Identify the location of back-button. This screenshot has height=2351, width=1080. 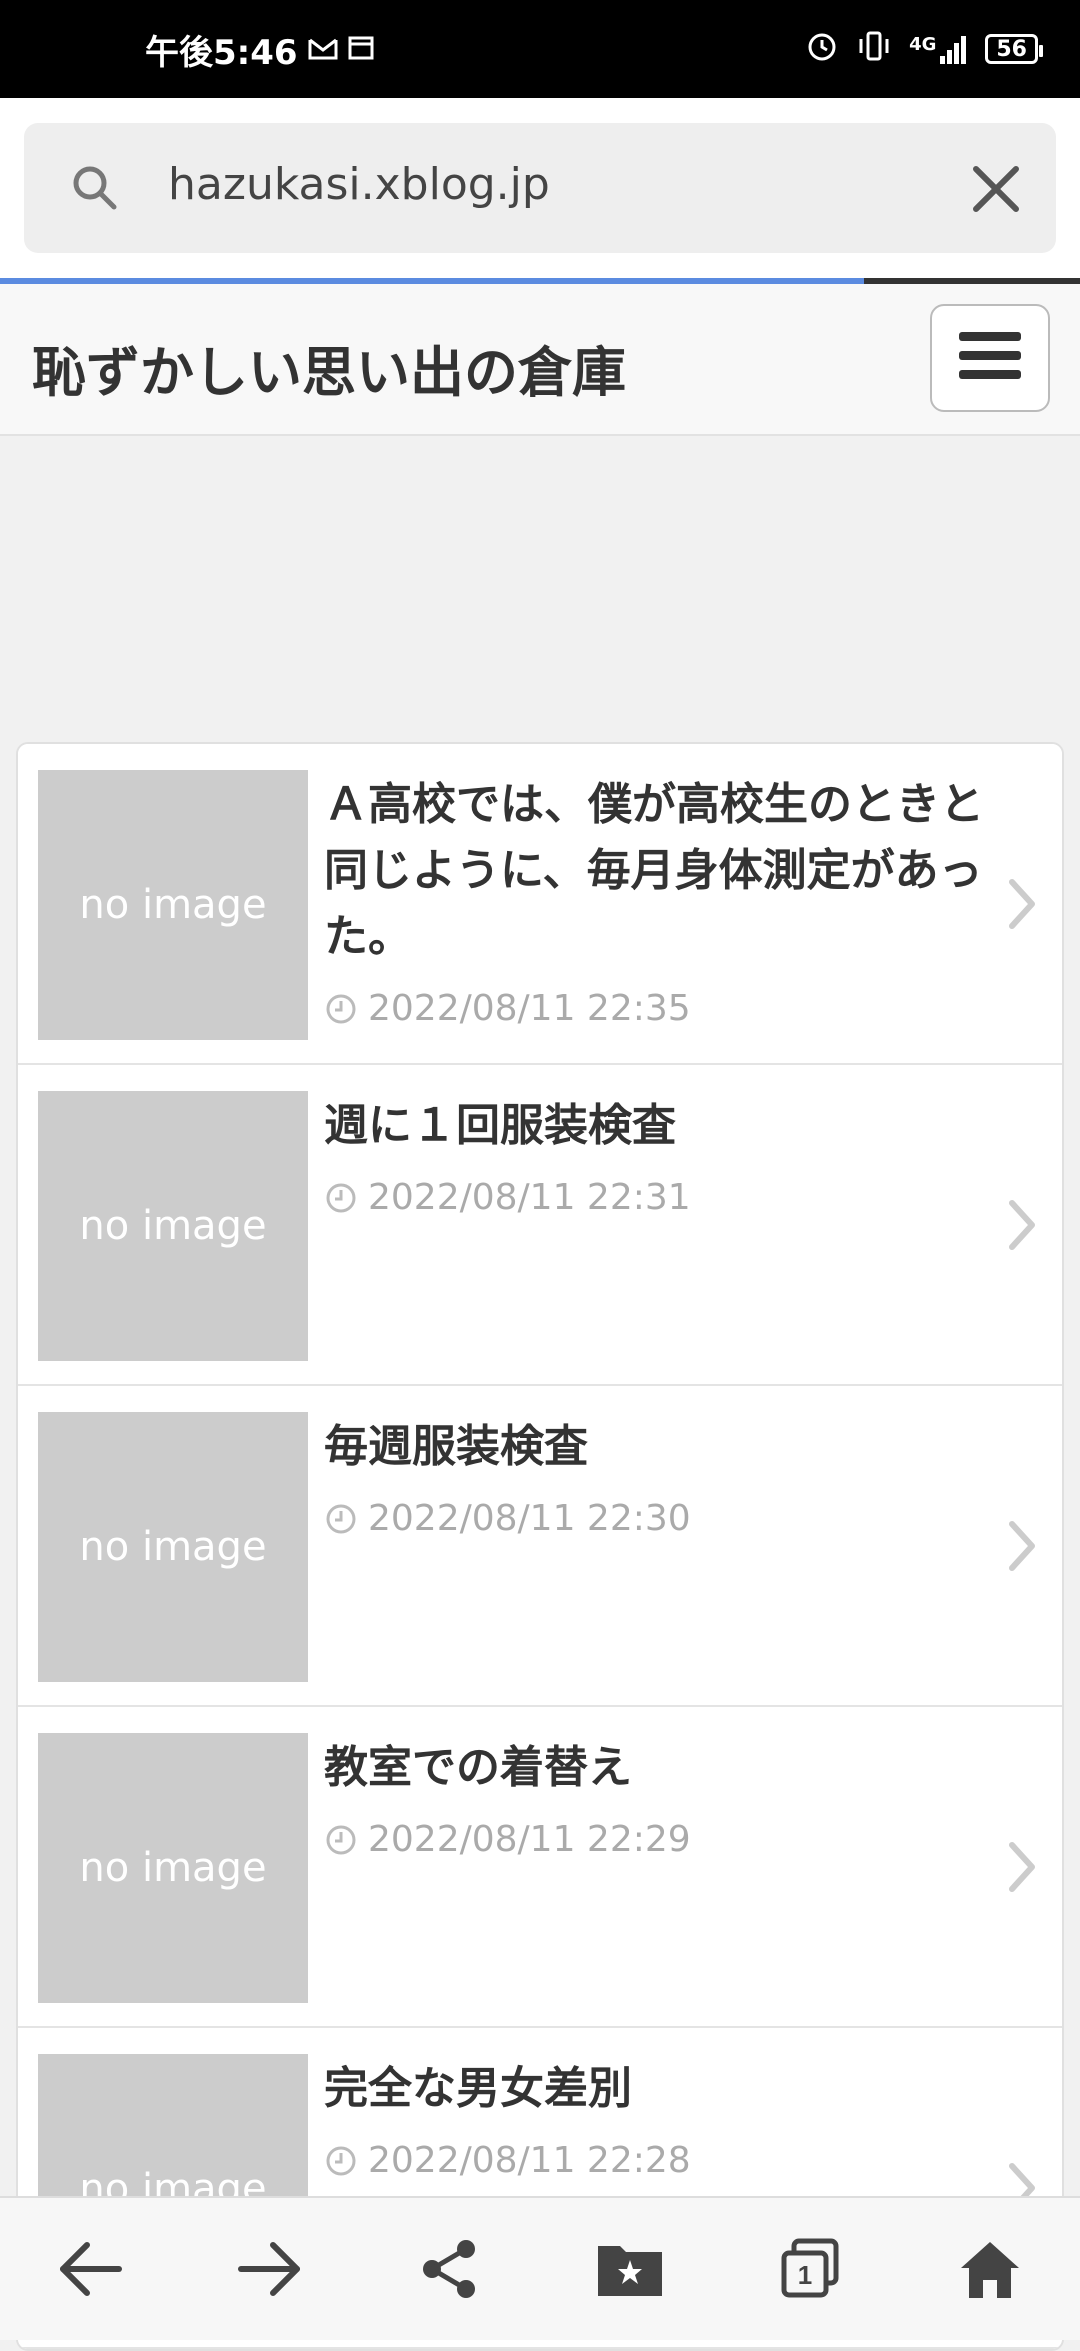
(90, 2269).